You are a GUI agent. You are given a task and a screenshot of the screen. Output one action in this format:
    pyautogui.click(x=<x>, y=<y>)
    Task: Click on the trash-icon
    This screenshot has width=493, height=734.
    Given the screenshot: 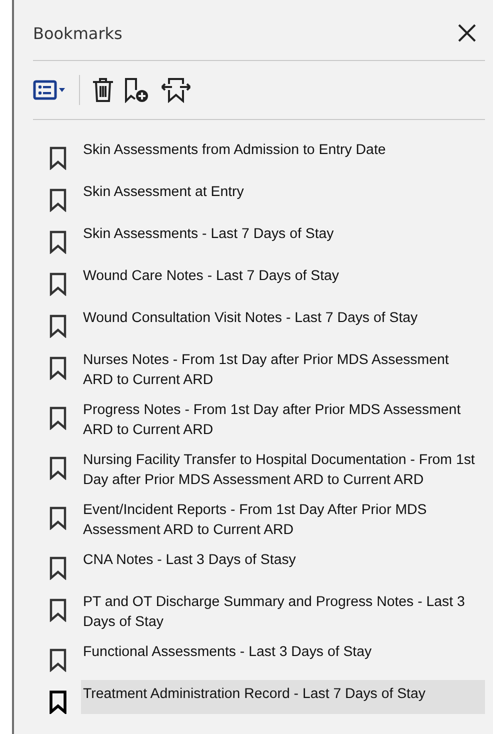 What is the action you would take?
    pyautogui.click(x=103, y=90)
    